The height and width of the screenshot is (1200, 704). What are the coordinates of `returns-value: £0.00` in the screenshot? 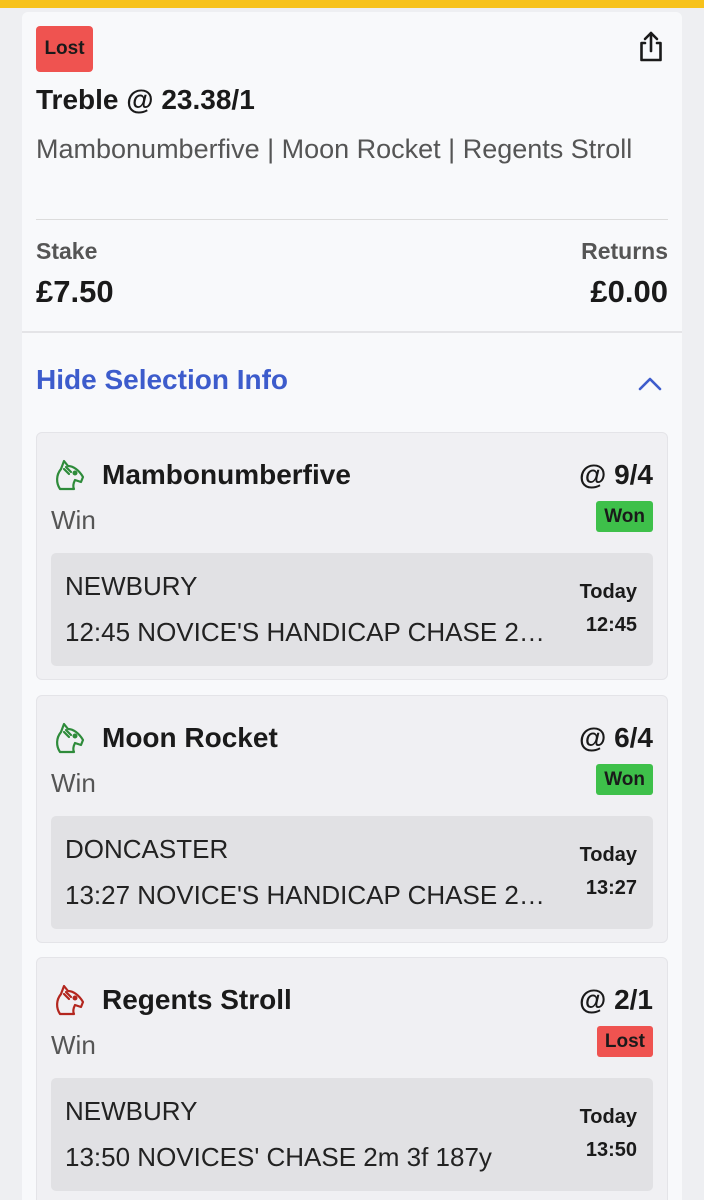 It's located at (629, 291).